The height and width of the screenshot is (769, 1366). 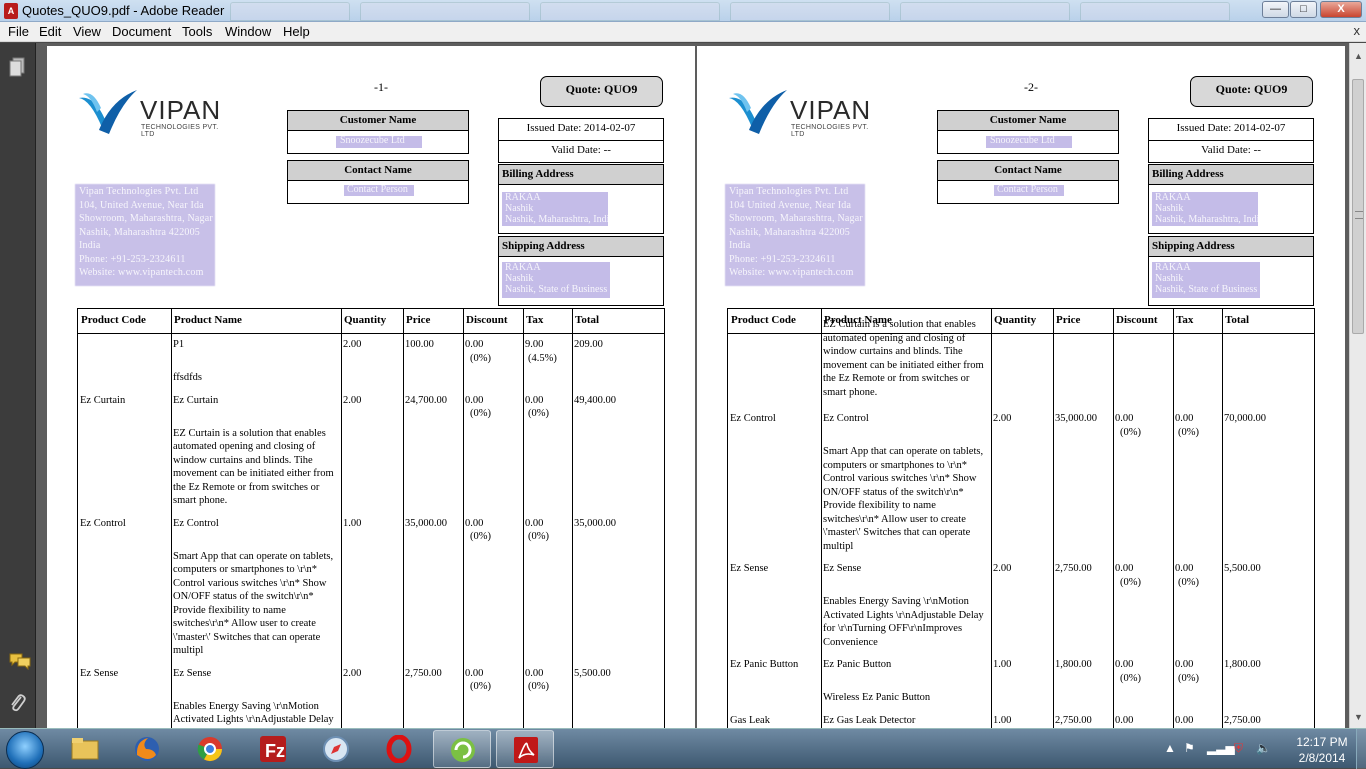 What do you see at coordinates (1341, 9) in the screenshot?
I see `close-button: X` at bounding box center [1341, 9].